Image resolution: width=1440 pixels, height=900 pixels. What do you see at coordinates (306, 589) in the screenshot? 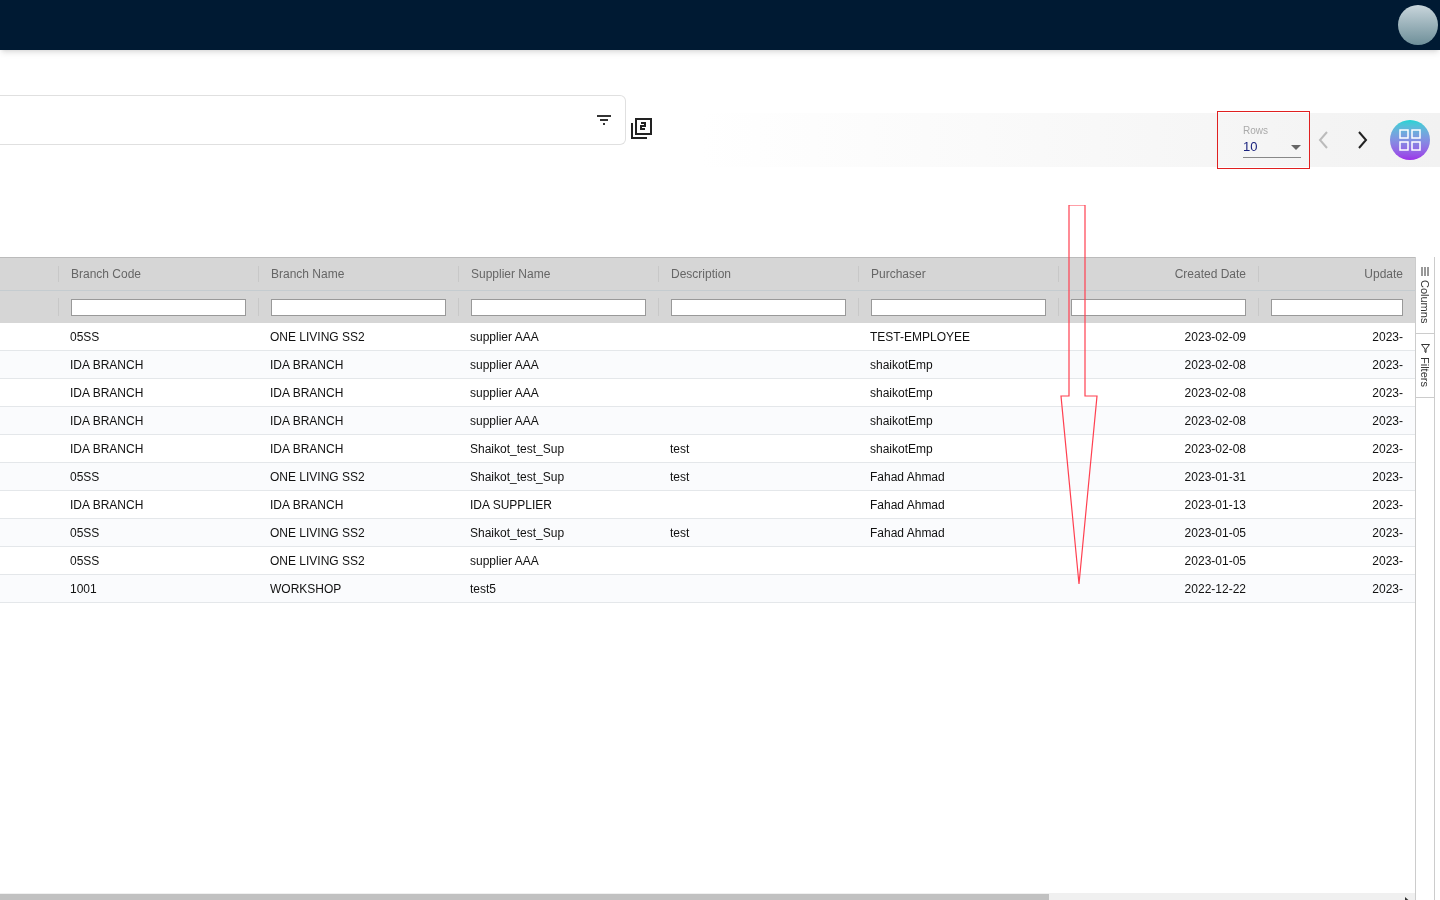
I see `table-cell-text: WORKSHOP` at bounding box center [306, 589].